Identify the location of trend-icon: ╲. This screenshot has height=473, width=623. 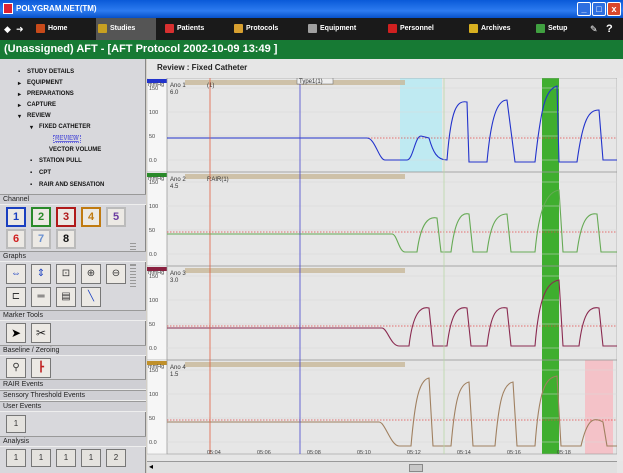
(91, 297).